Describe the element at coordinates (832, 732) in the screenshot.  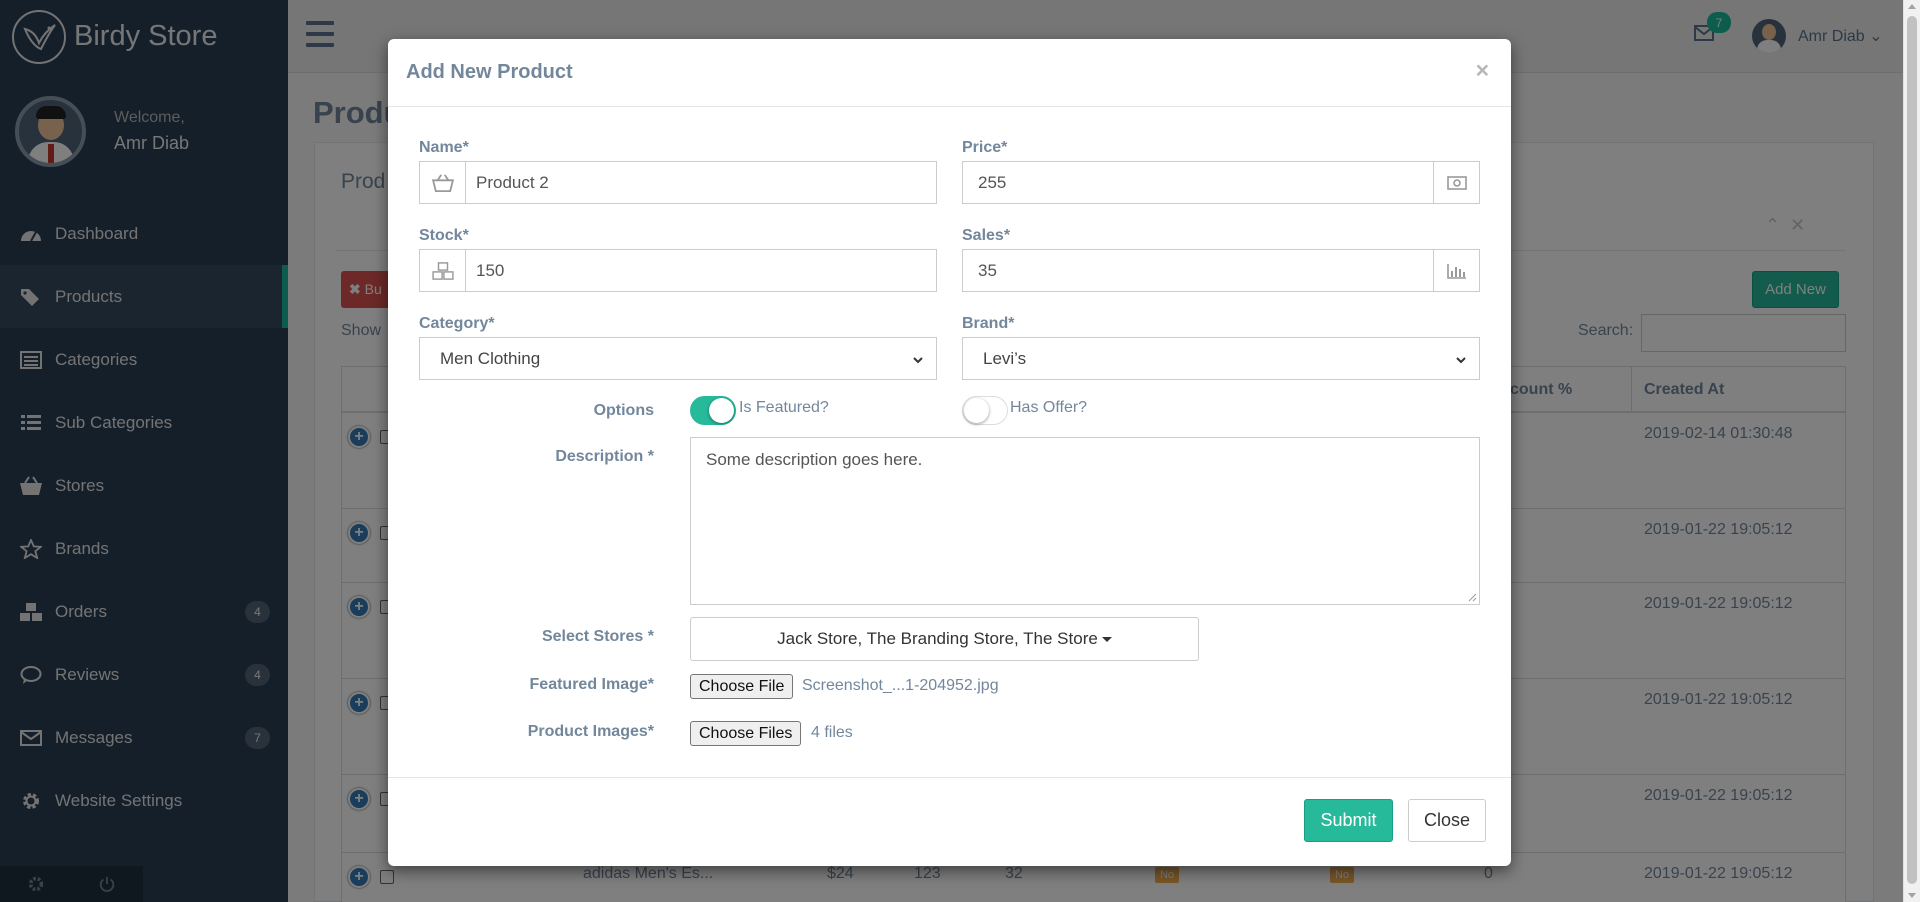
I see `product-images-count: 4 files` at that location.